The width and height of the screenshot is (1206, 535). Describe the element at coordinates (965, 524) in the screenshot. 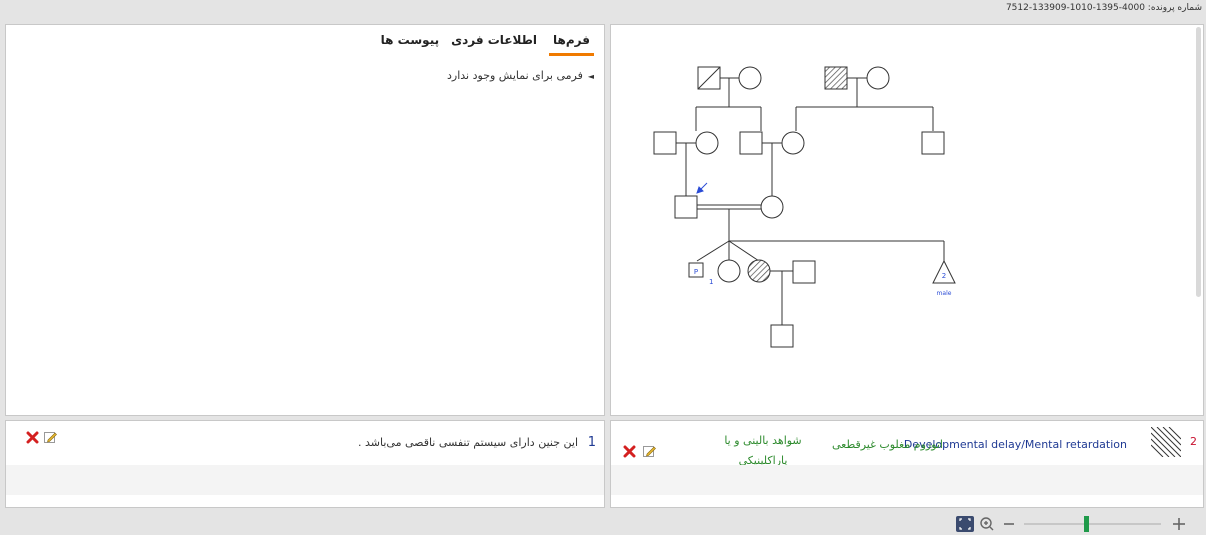

I see `fit-screen-icon` at that location.